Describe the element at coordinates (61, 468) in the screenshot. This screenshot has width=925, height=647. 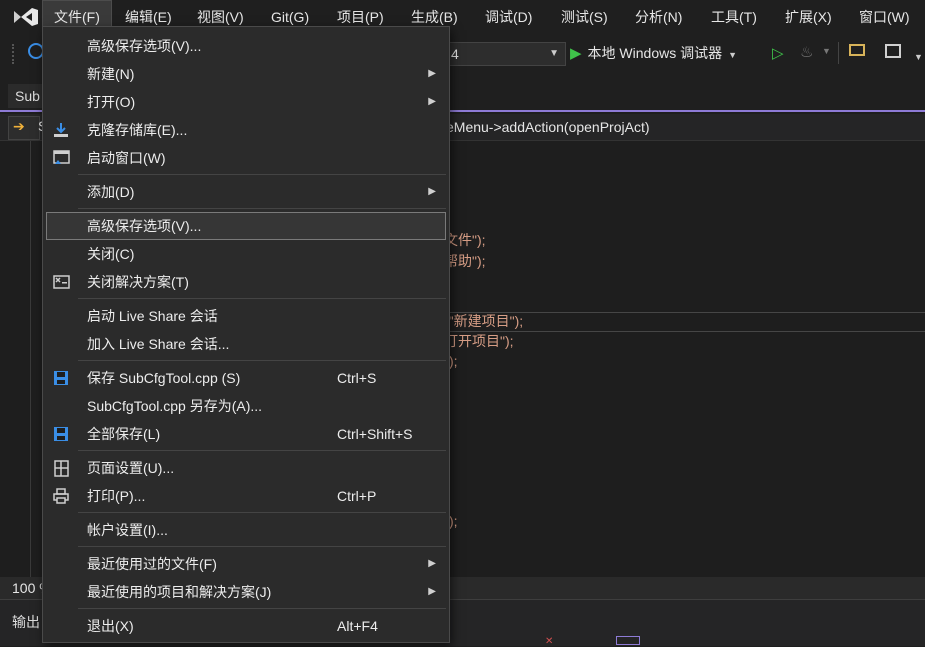
I see `page-setup-icon` at that location.